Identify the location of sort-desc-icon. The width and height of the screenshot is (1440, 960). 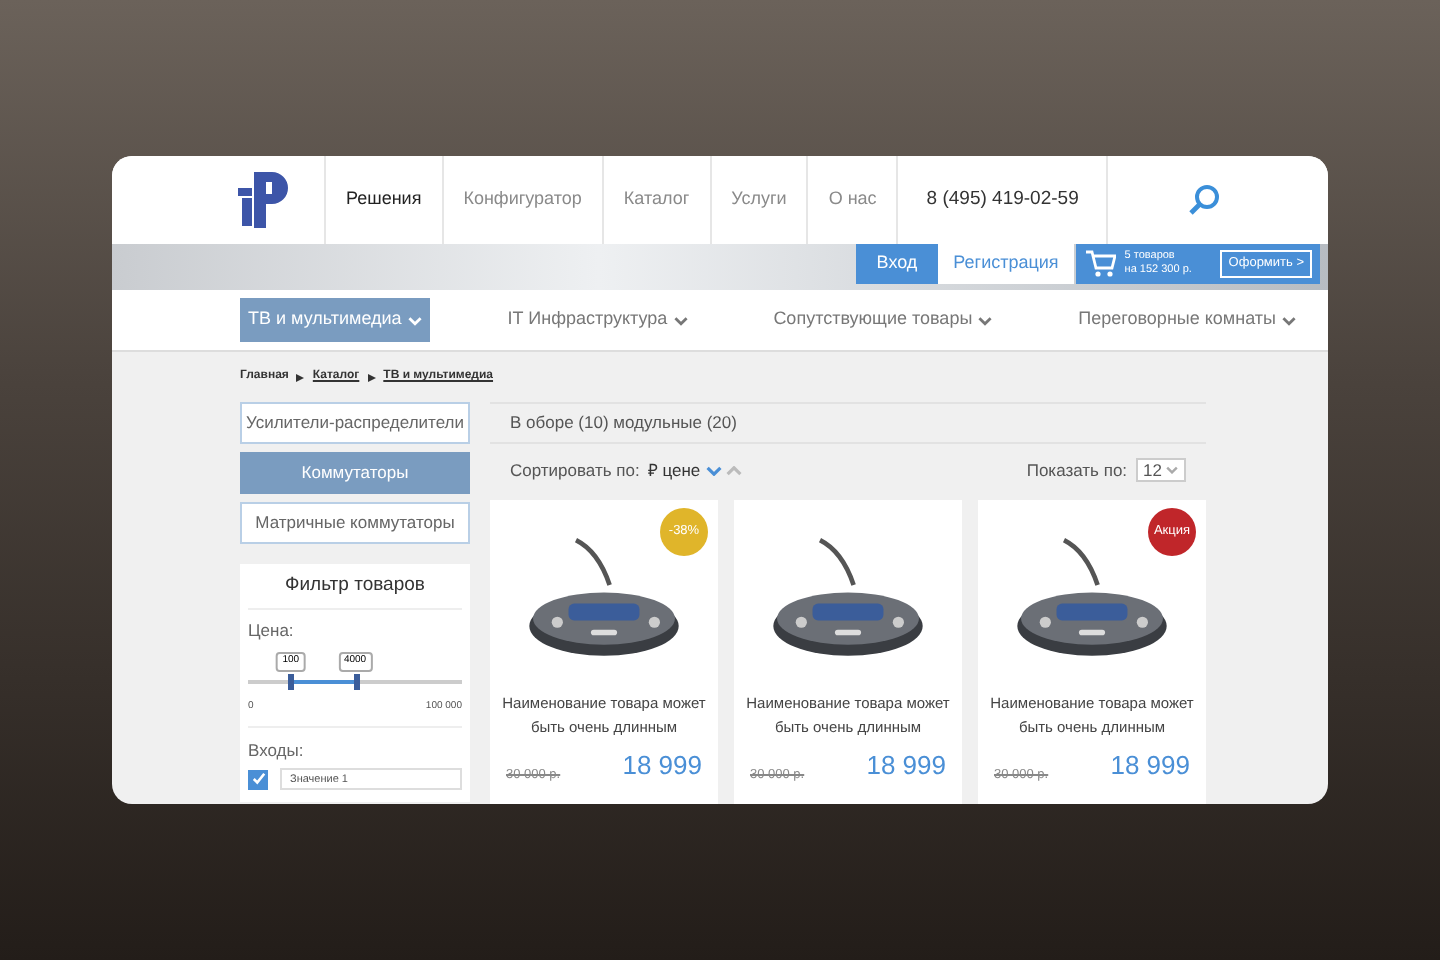
(714, 470).